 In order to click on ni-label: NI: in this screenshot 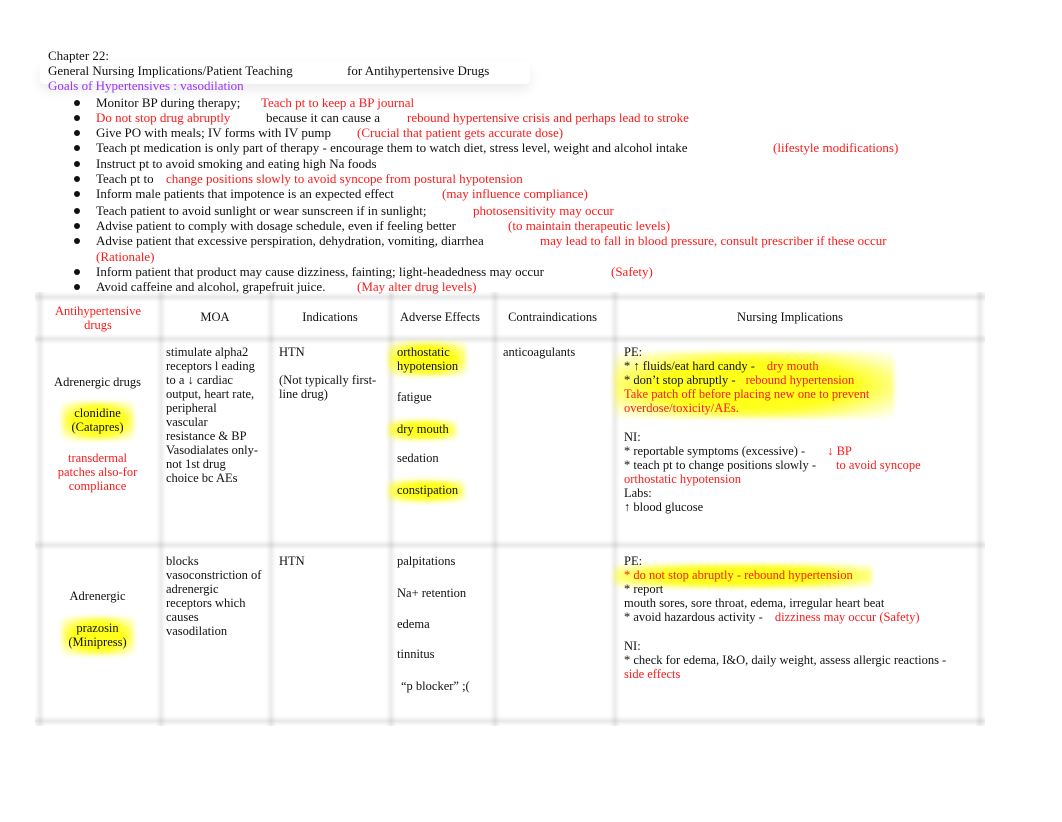, I will do `click(632, 437)`.